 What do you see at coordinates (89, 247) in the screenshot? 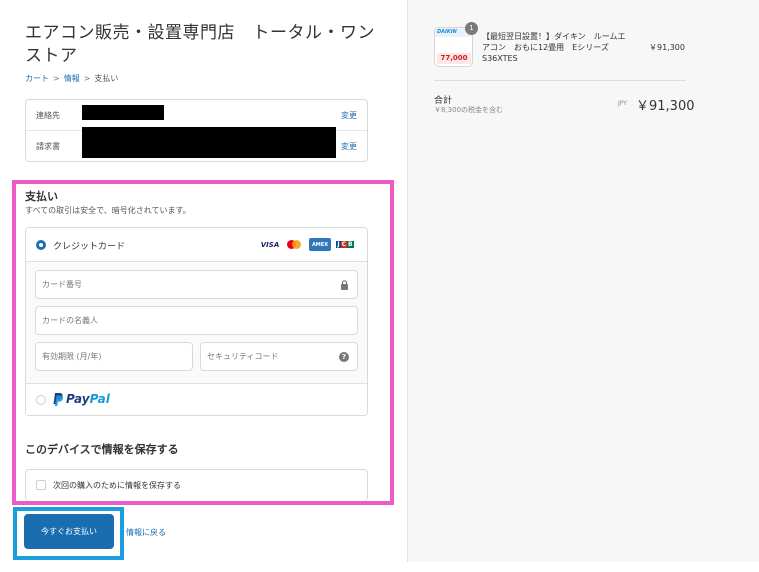
I see `credit-card-label: クレジットカード` at bounding box center [89, 247].